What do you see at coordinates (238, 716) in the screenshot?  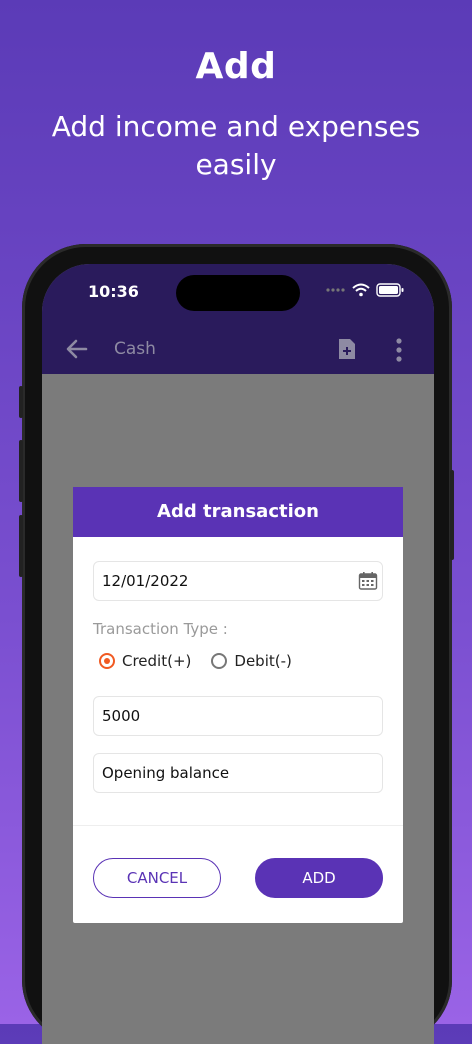 I see `amount-field: 5000` at bounding box center [238, 716].